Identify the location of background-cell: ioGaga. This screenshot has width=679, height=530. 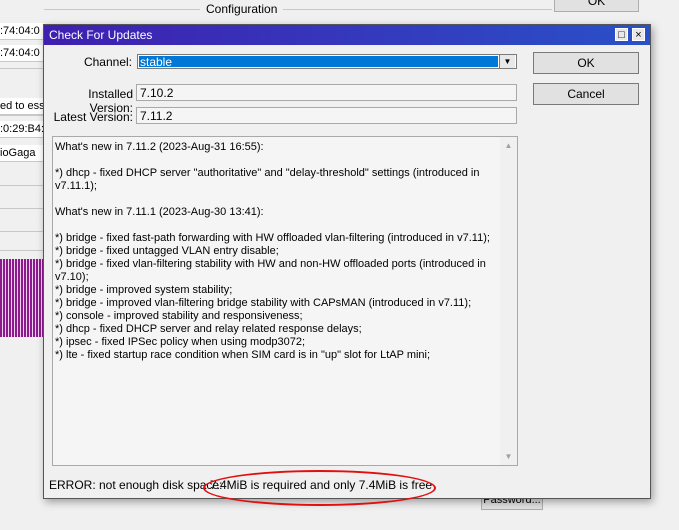
(22, 153).